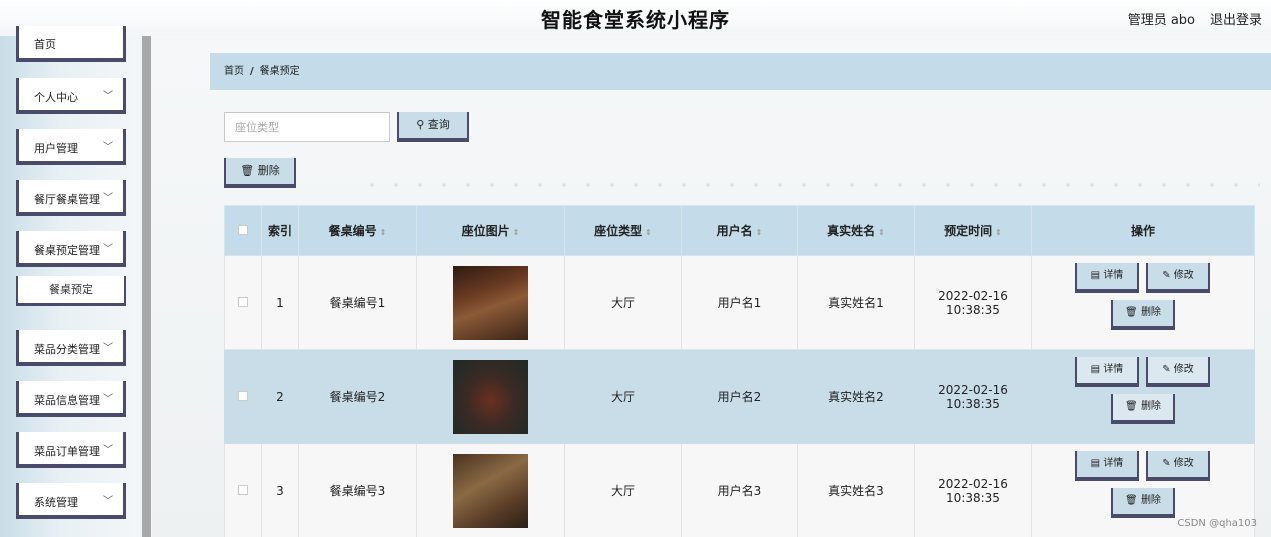 This screenshot has height=537, width=1271. I want to click on search-input, so click(307, 127).